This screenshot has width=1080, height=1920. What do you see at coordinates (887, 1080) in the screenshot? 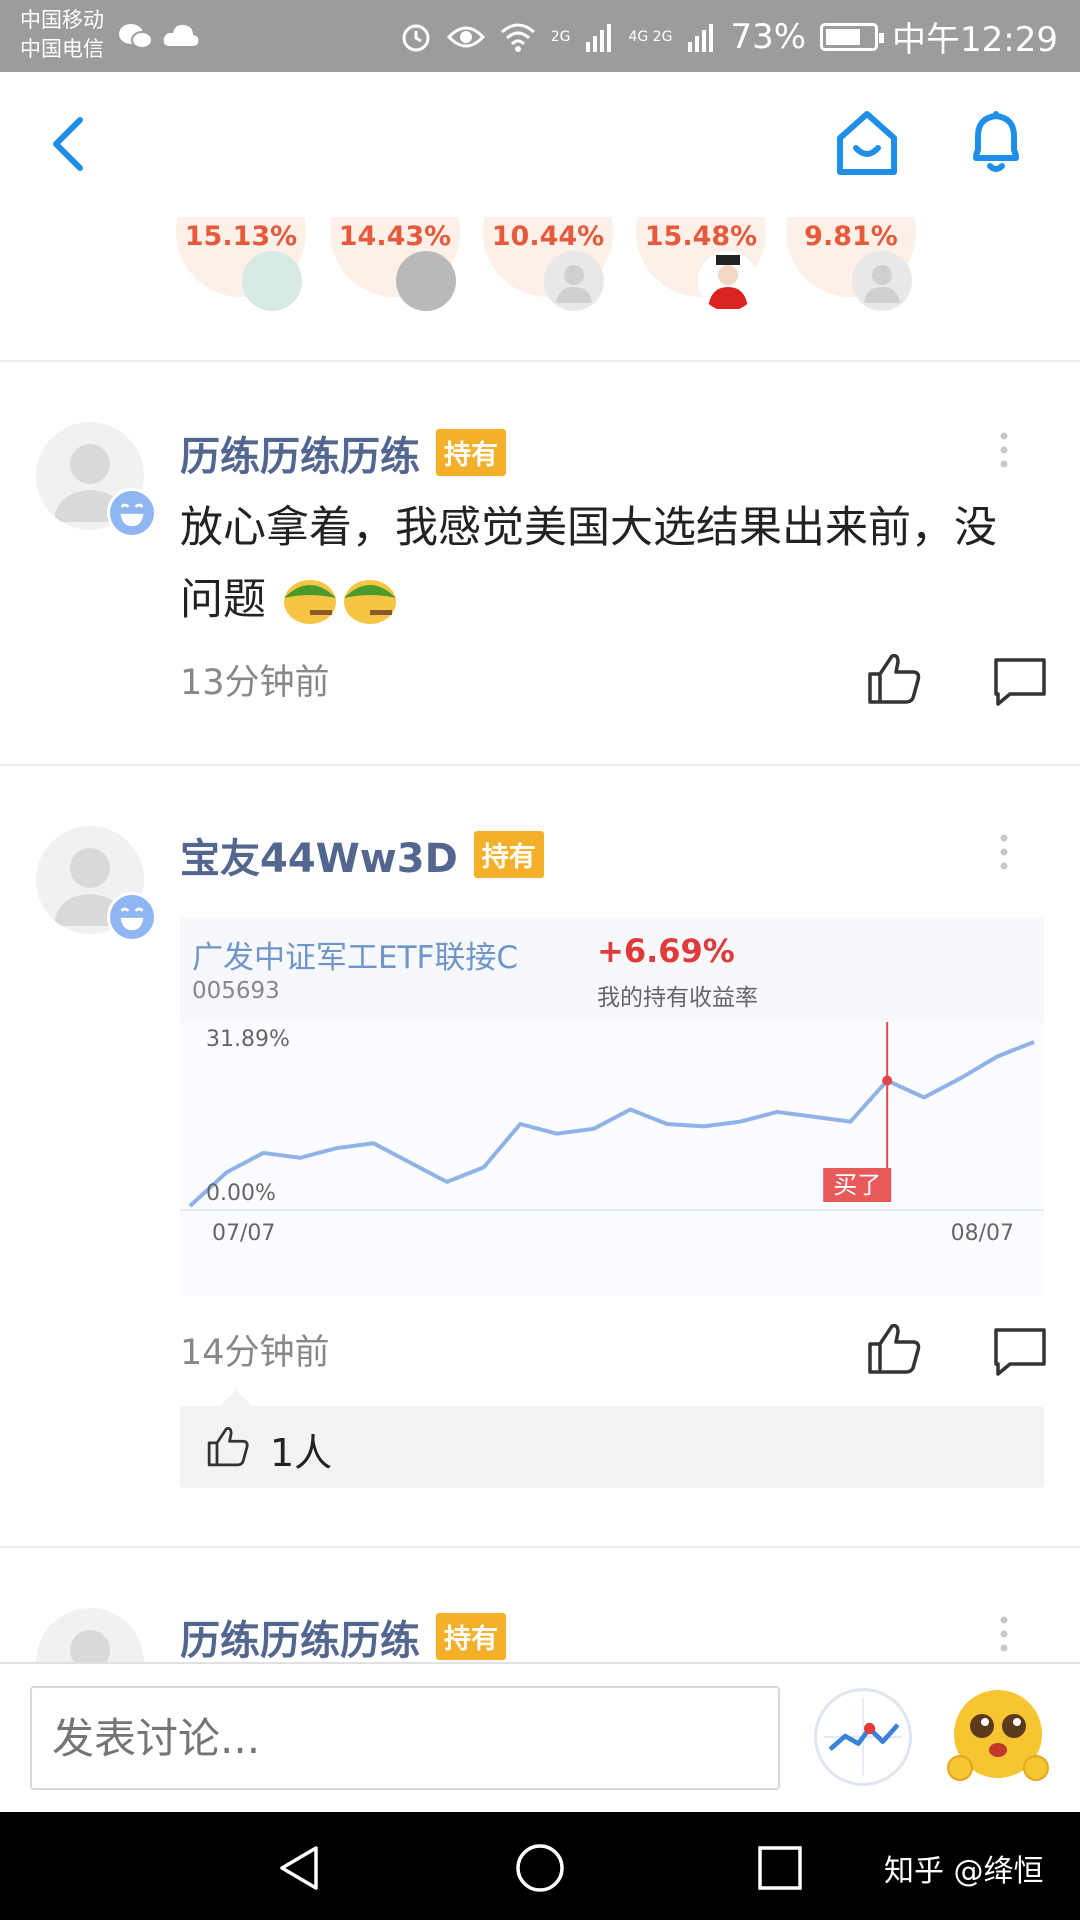
I see `buy-marker-point` at bounding box center [887, 1080].